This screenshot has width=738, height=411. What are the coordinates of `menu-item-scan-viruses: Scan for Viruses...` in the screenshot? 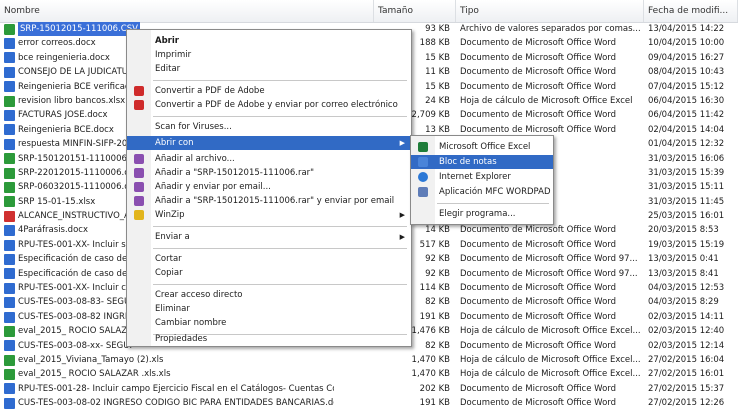 It's located at (269, 127).